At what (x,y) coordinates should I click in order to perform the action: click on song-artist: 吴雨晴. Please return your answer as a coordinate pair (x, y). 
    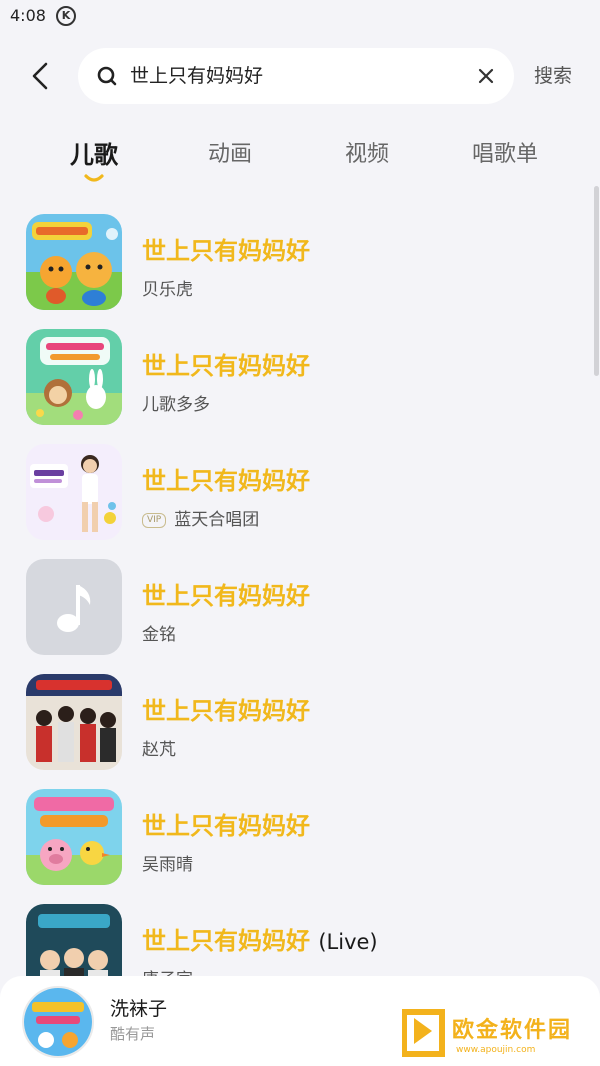
    Looking at the image, I should click on (167, 865).